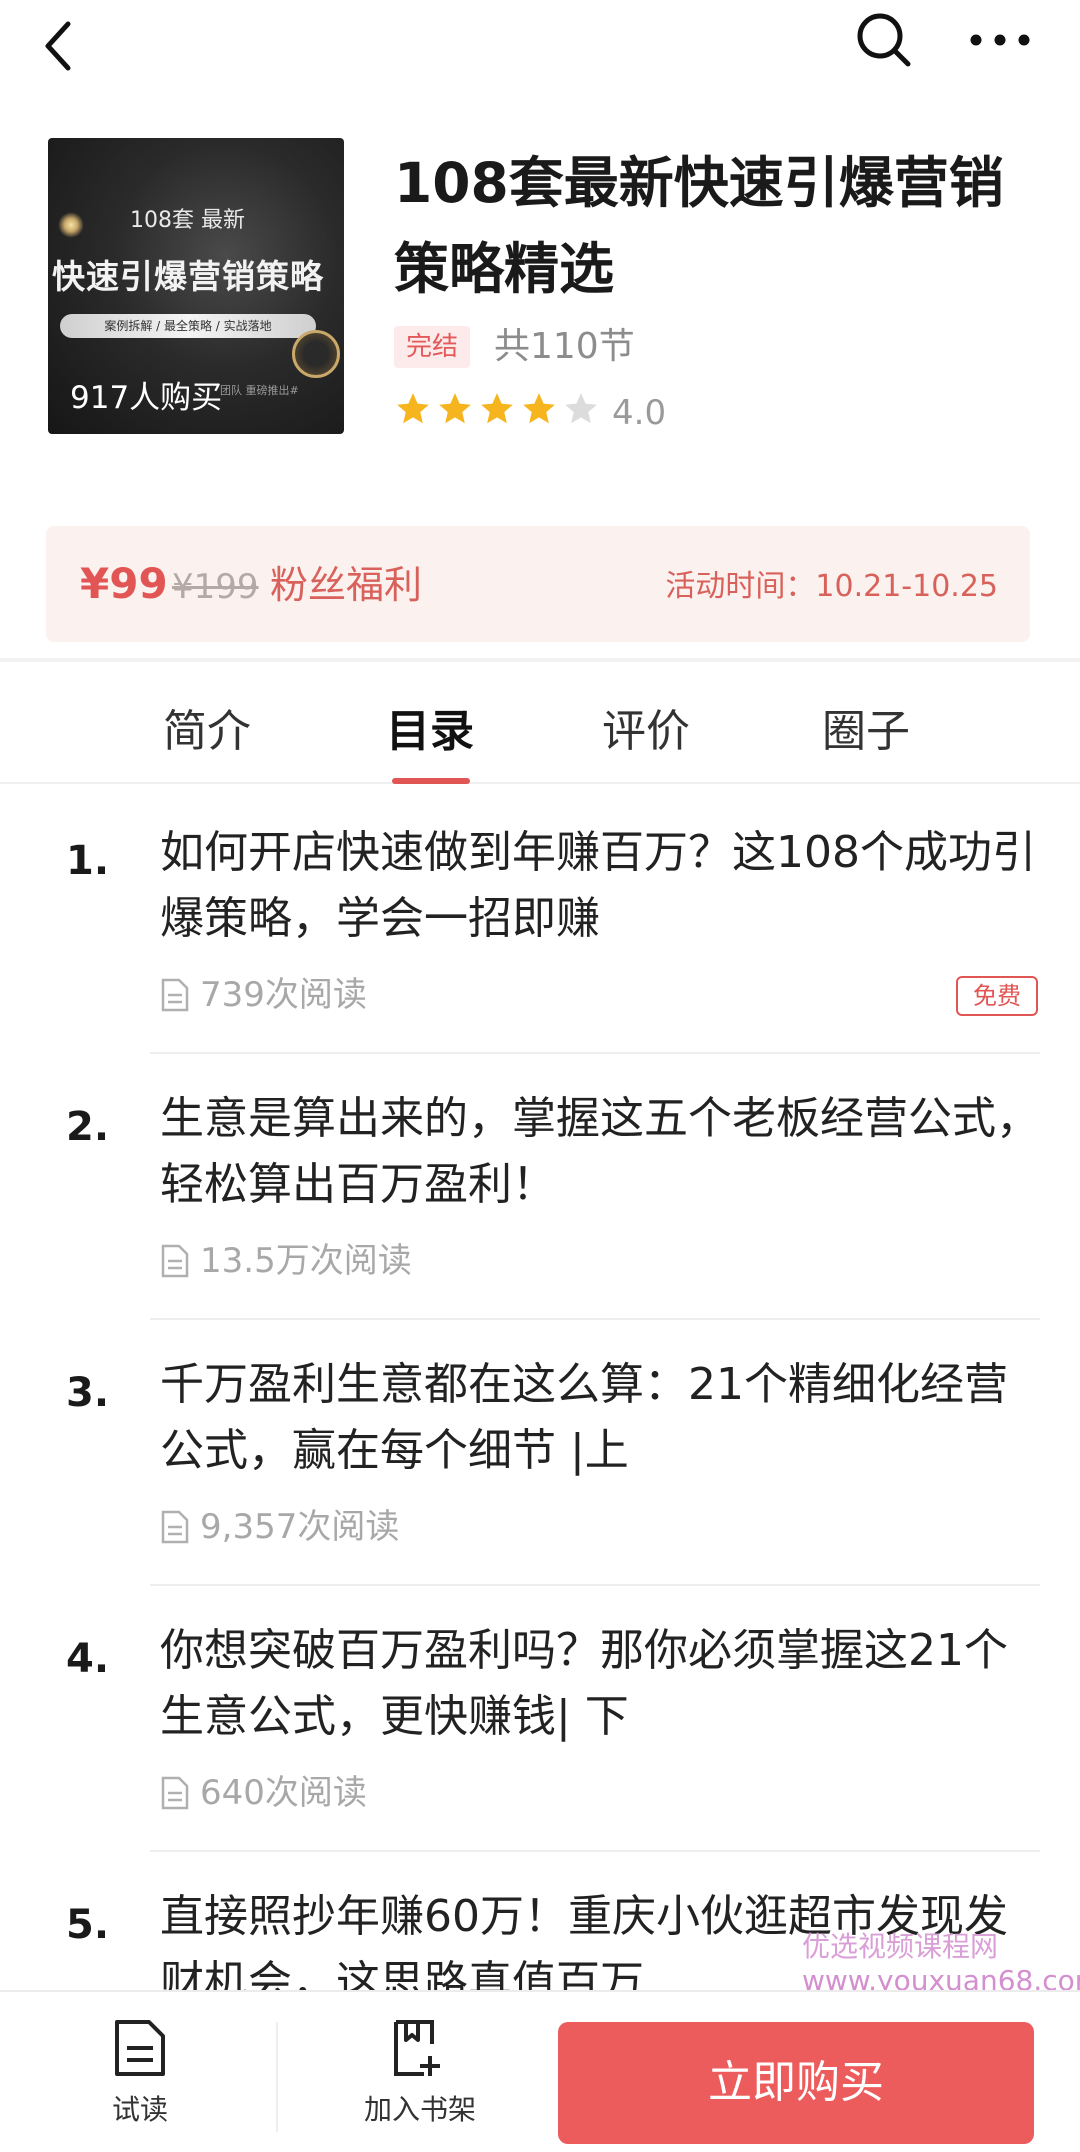 The height and width of the screenshot is (2152, 1080). I want to click on read-count: 739次阅读, so click(283, 995).